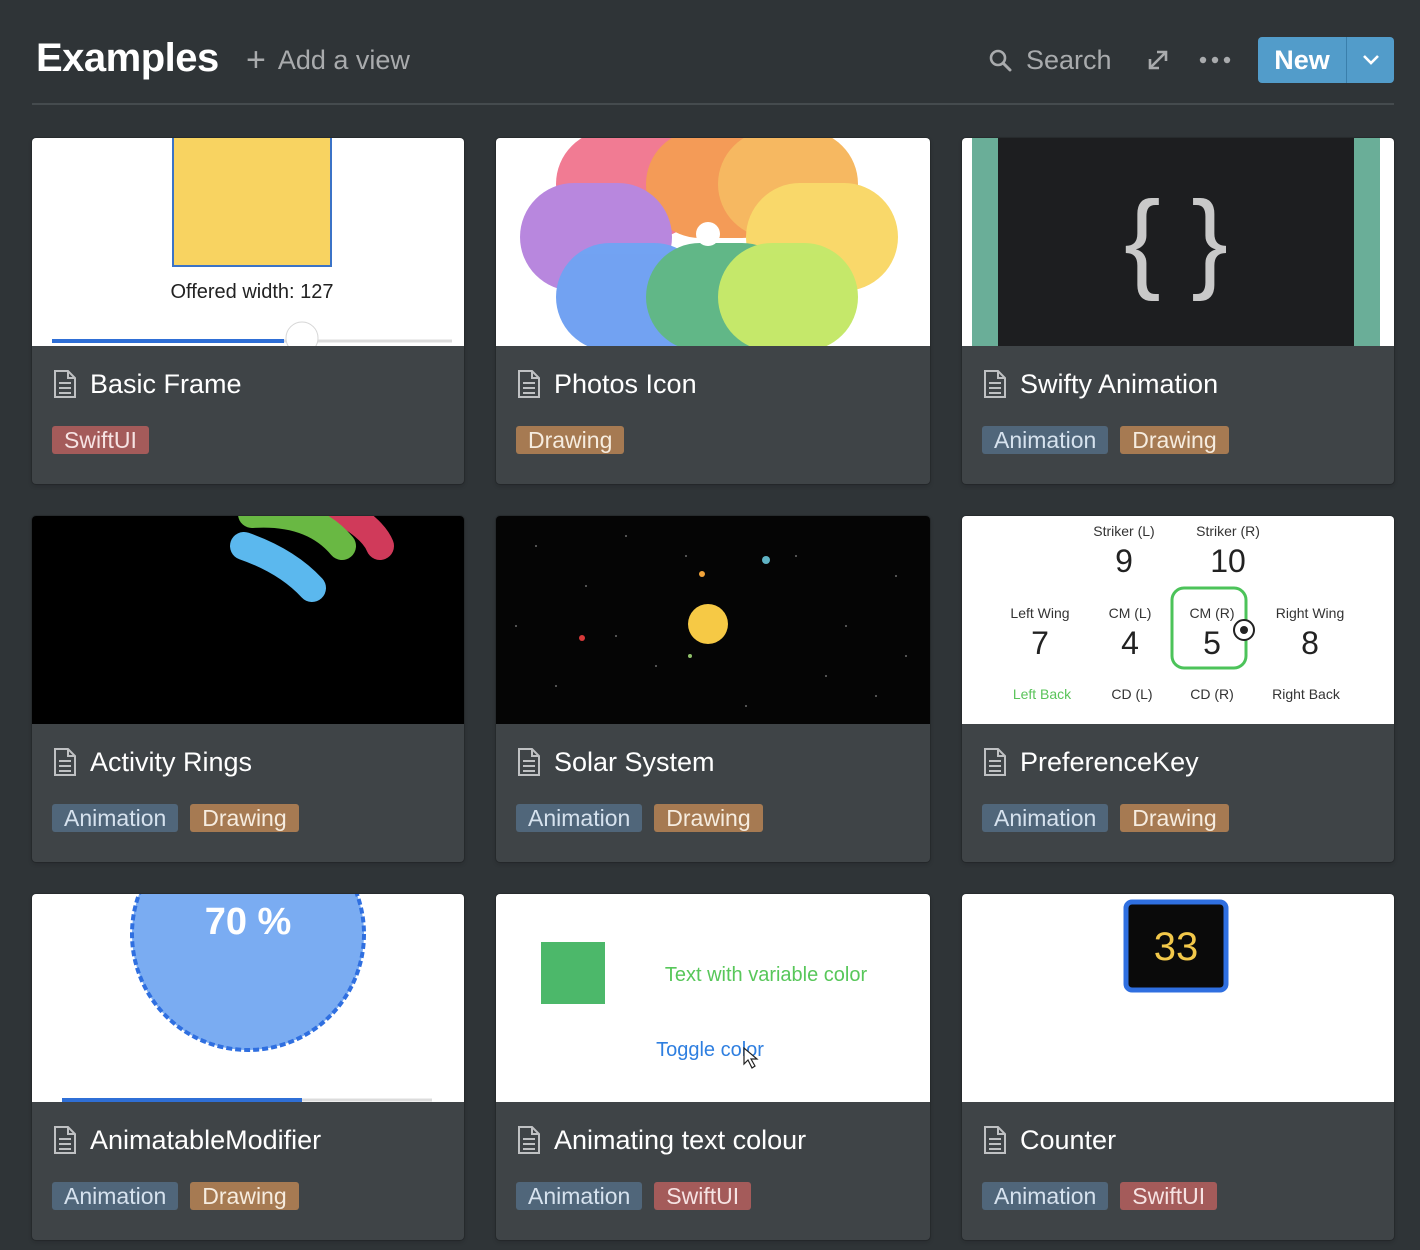 This screenshot has height=1250, width=1420. I want to click on header-divider, so click(713, 104).